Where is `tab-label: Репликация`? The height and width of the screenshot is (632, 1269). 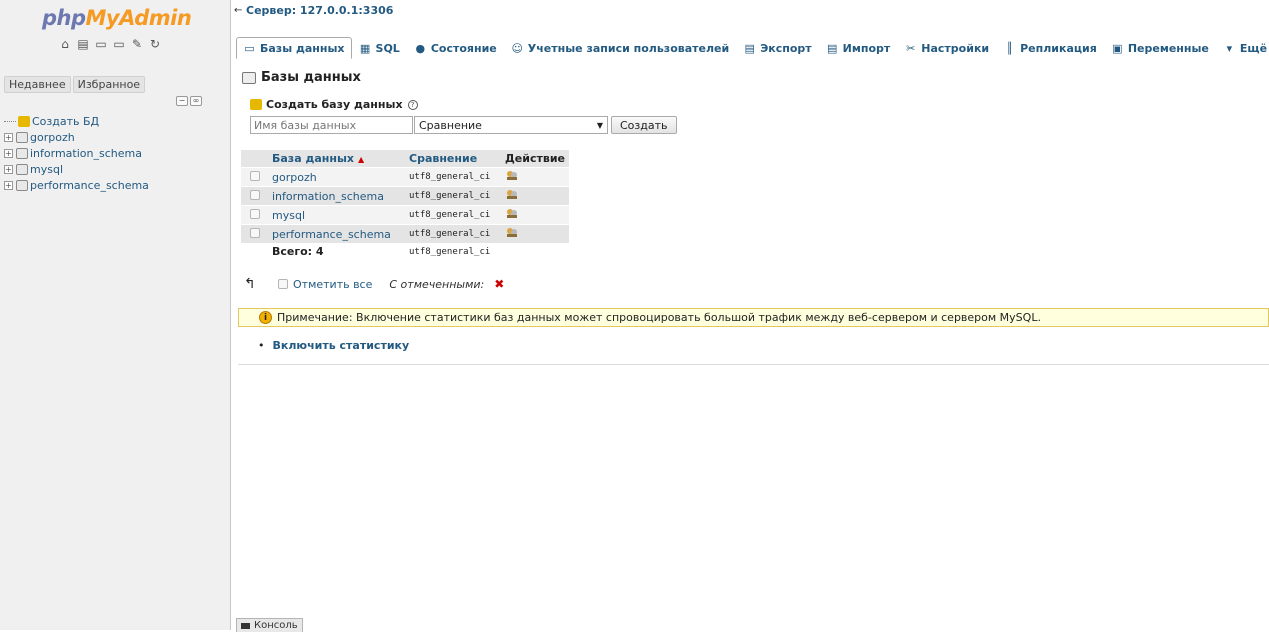
tab-label: Репликация is located at coordinates (1058, 48).